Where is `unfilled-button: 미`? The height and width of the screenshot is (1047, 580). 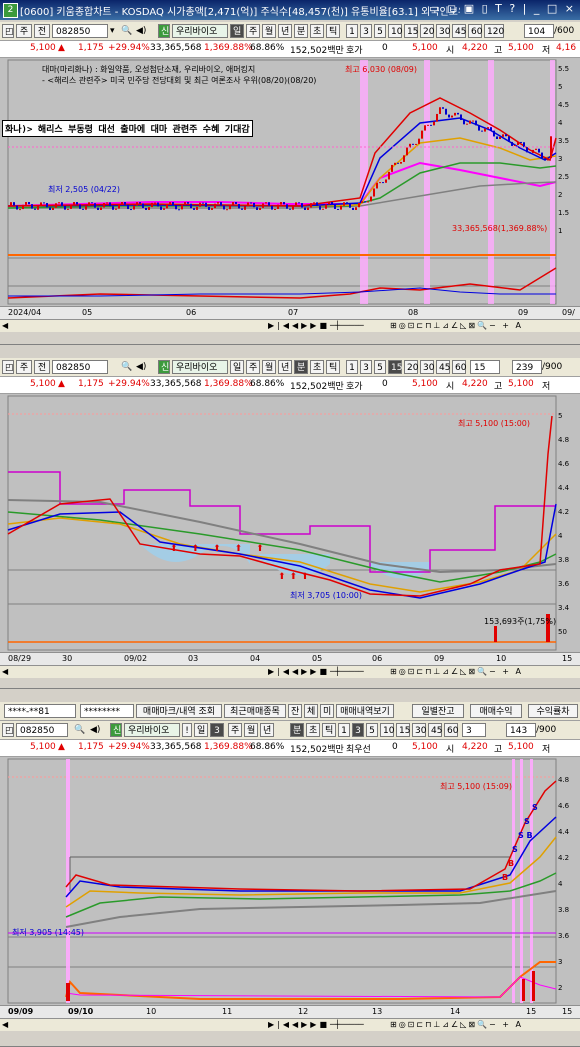
unfilled-button: 미 is located at coordinates (327, 711).